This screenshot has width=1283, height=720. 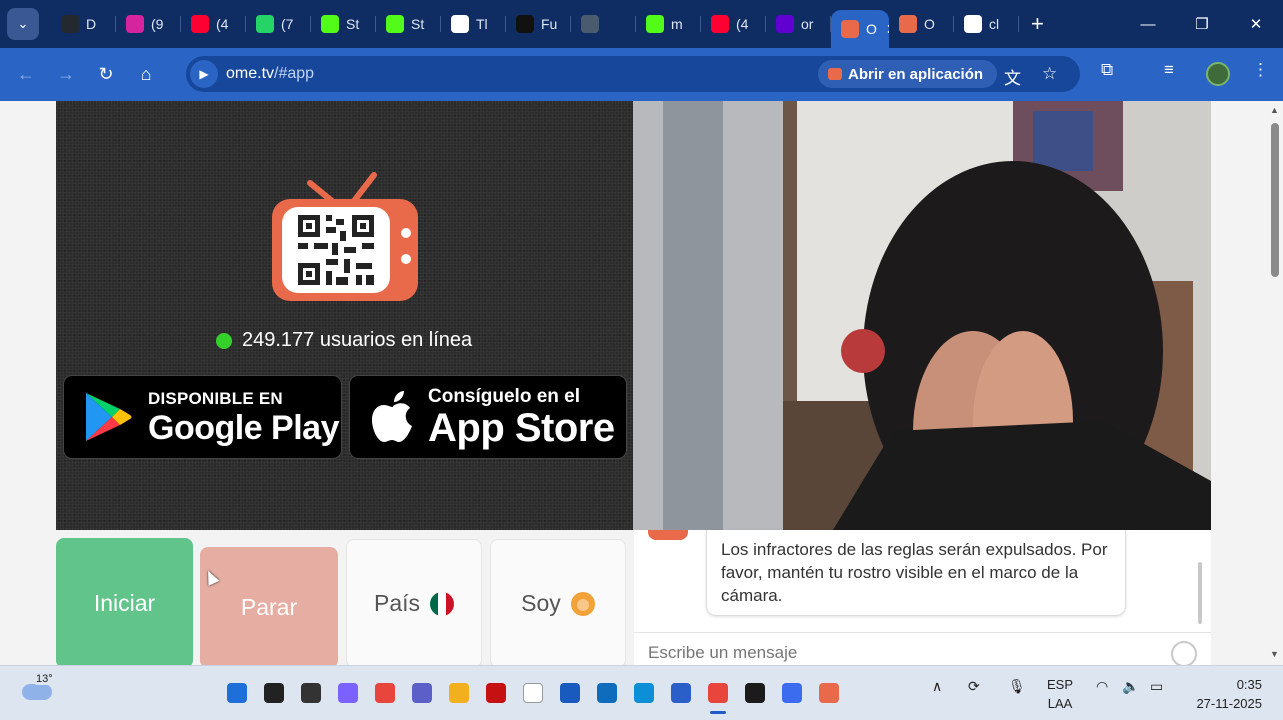 I want to click on tab-title: (7, so click(x=287, y=24).